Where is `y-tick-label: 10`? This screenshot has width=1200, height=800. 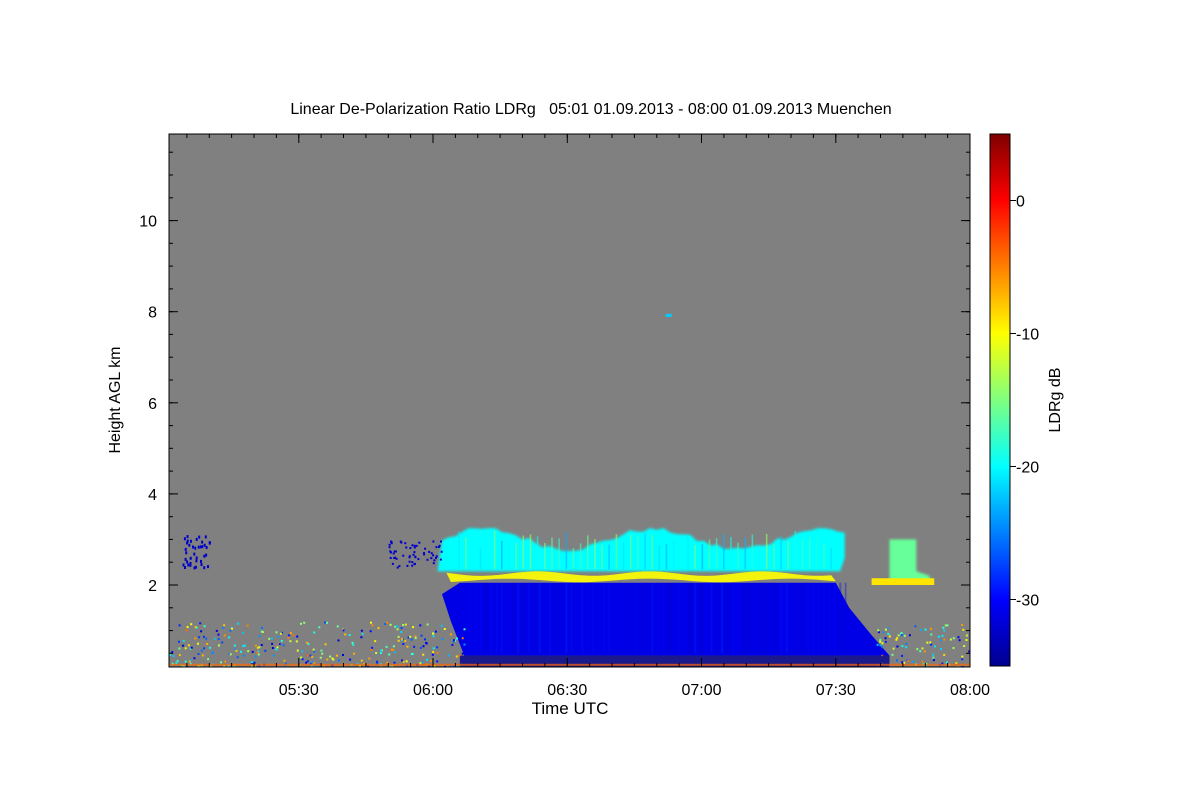 y-tick-label: 10 is located at coordinates (148, 222).